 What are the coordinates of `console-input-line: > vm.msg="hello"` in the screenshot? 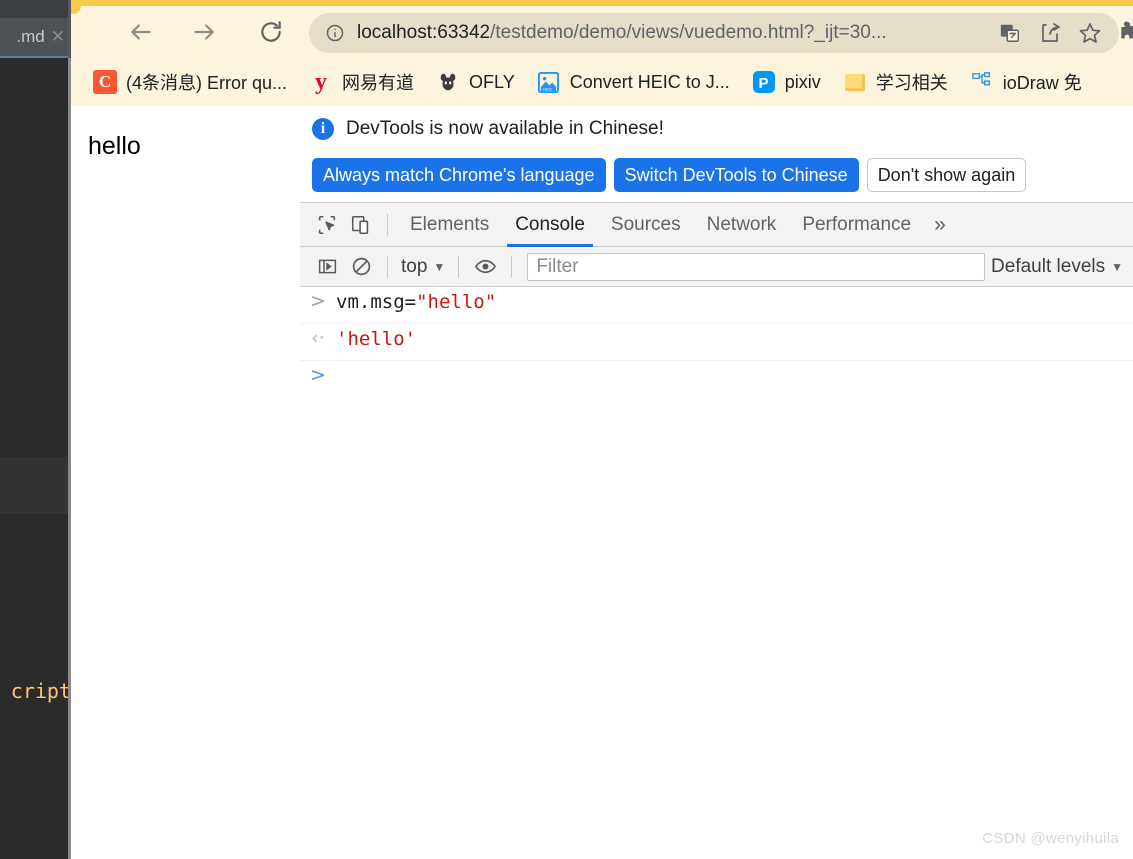 It's located at (716, 305).